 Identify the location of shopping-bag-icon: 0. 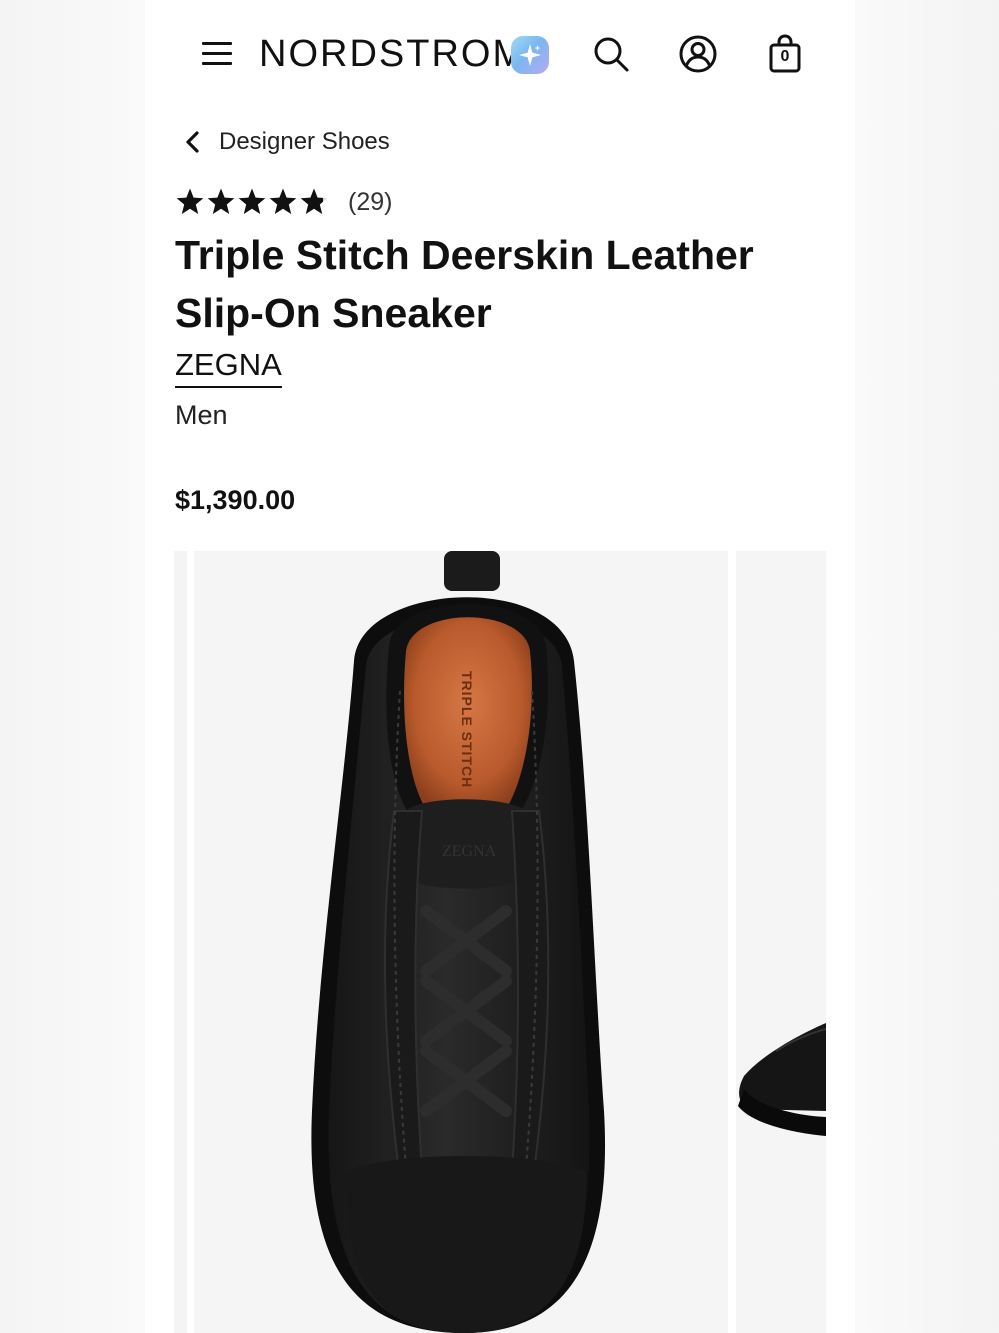
(785, 54).